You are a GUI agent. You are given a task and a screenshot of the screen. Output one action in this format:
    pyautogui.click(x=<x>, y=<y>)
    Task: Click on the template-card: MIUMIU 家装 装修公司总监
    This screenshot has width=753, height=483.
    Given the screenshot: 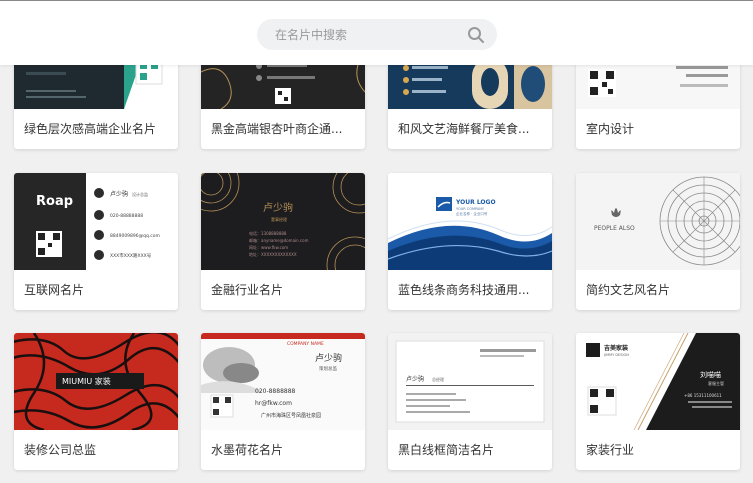 What is the action you would take?
    pyautogui.click(x=96, y=401)
    